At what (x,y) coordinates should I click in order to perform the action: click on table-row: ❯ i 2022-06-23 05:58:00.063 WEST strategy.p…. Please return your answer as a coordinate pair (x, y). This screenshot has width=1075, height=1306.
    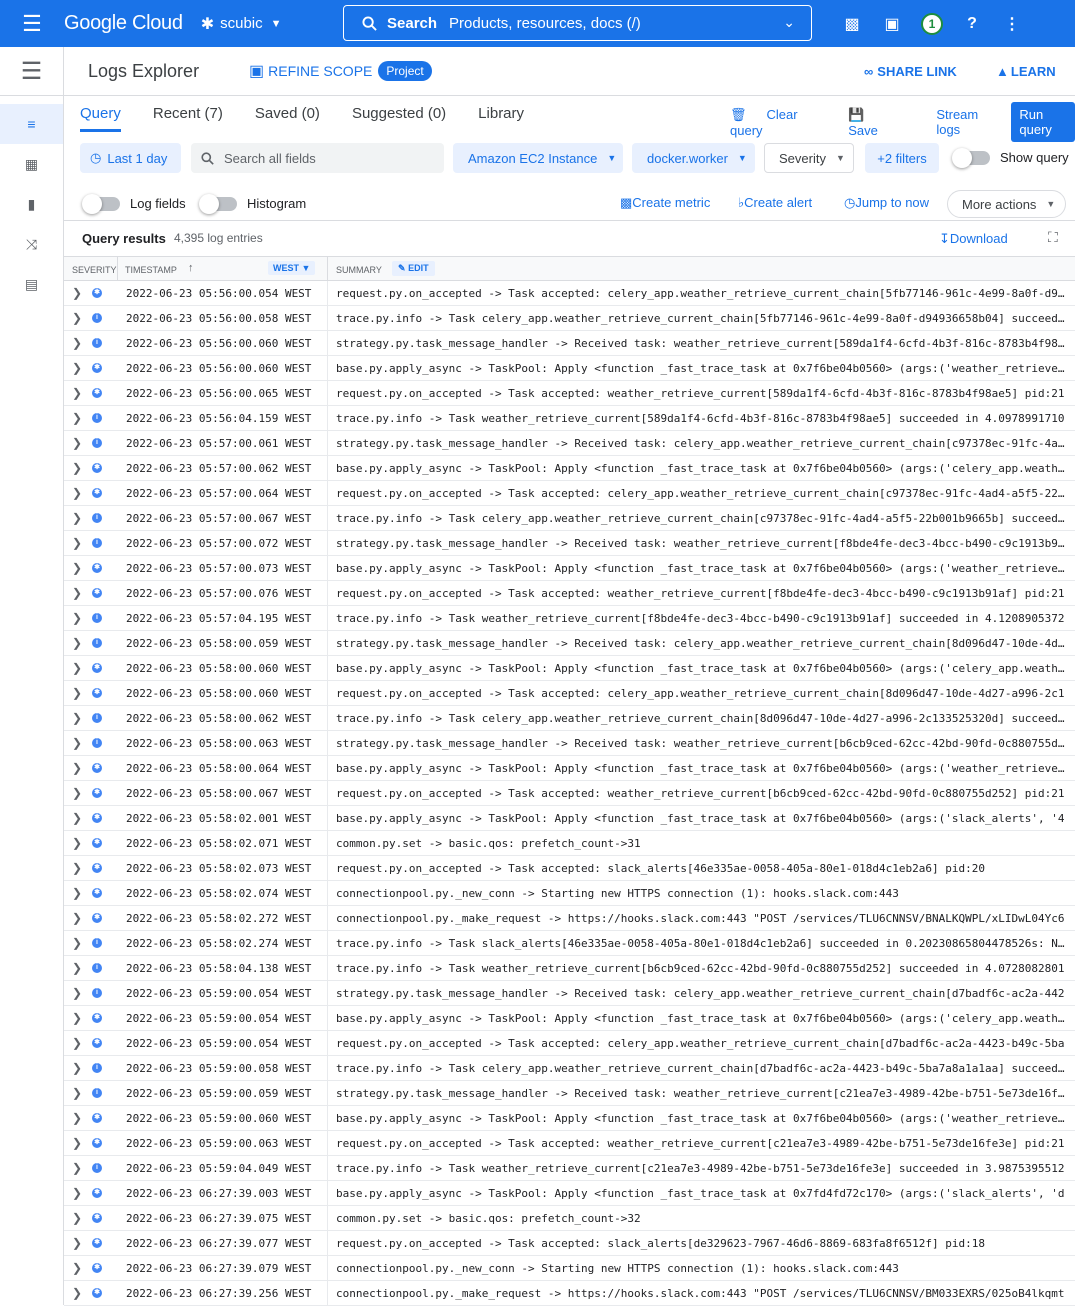
    Looking at the image, I should click on (569, 743).